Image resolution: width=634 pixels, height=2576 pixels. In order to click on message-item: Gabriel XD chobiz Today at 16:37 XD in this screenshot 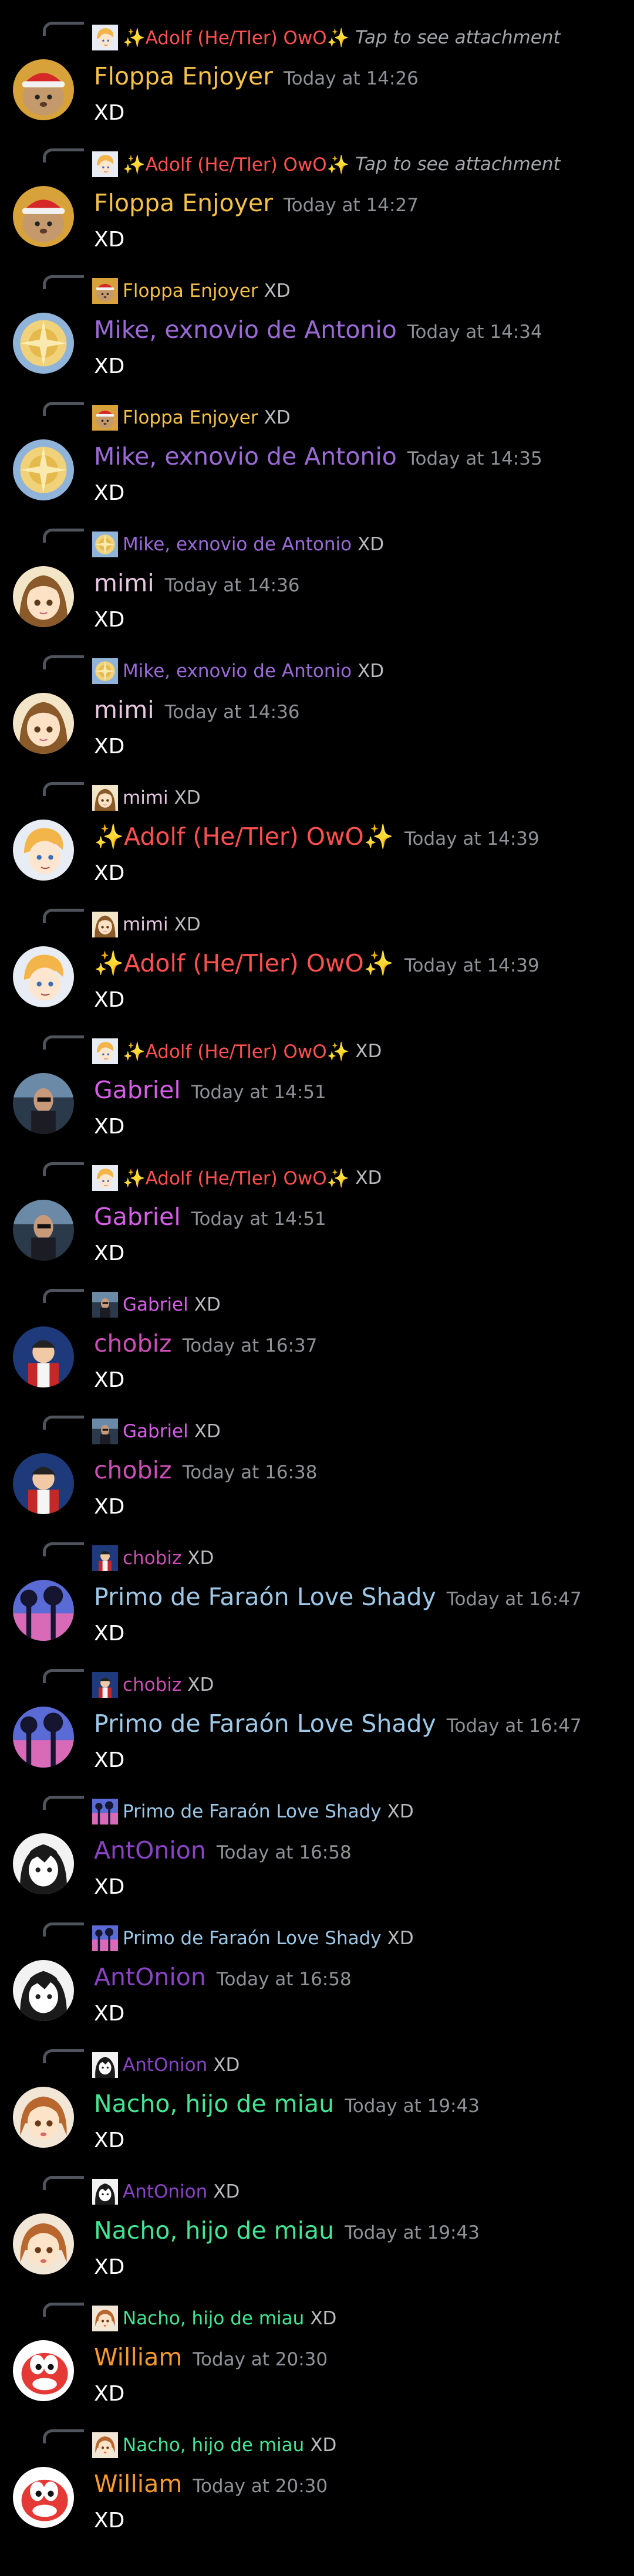, I will do `click(317, 1330)`.